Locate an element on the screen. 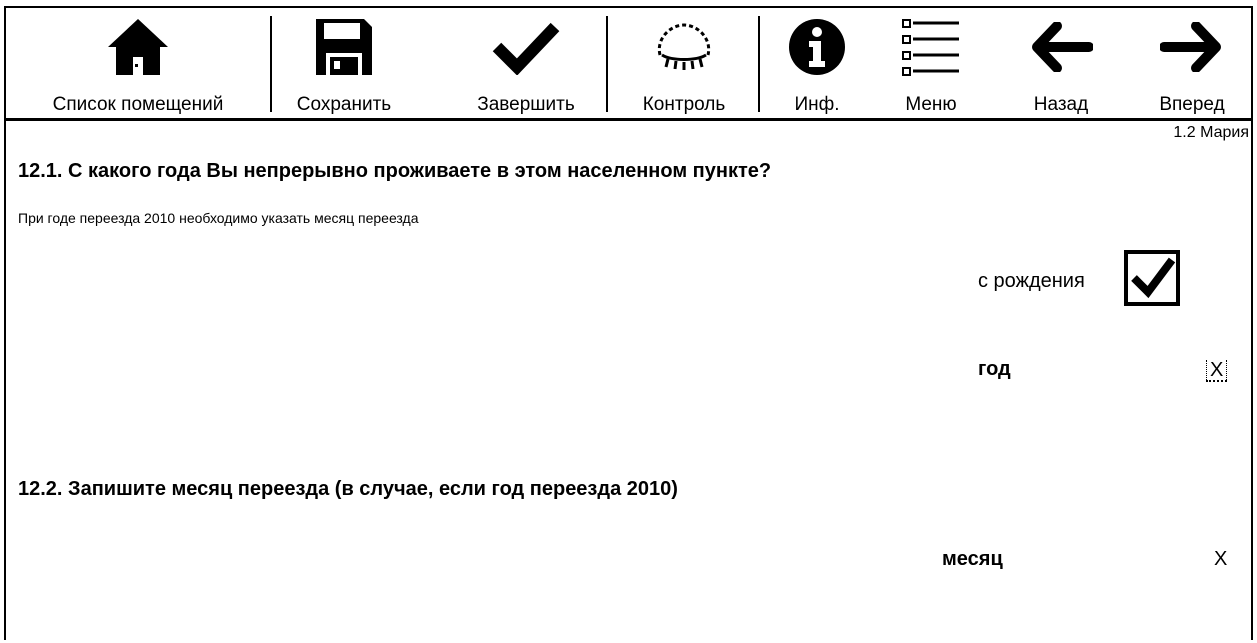 This screenshot has height=643, width=1257. control-button: Контроль is located at coordinates (684, 63).